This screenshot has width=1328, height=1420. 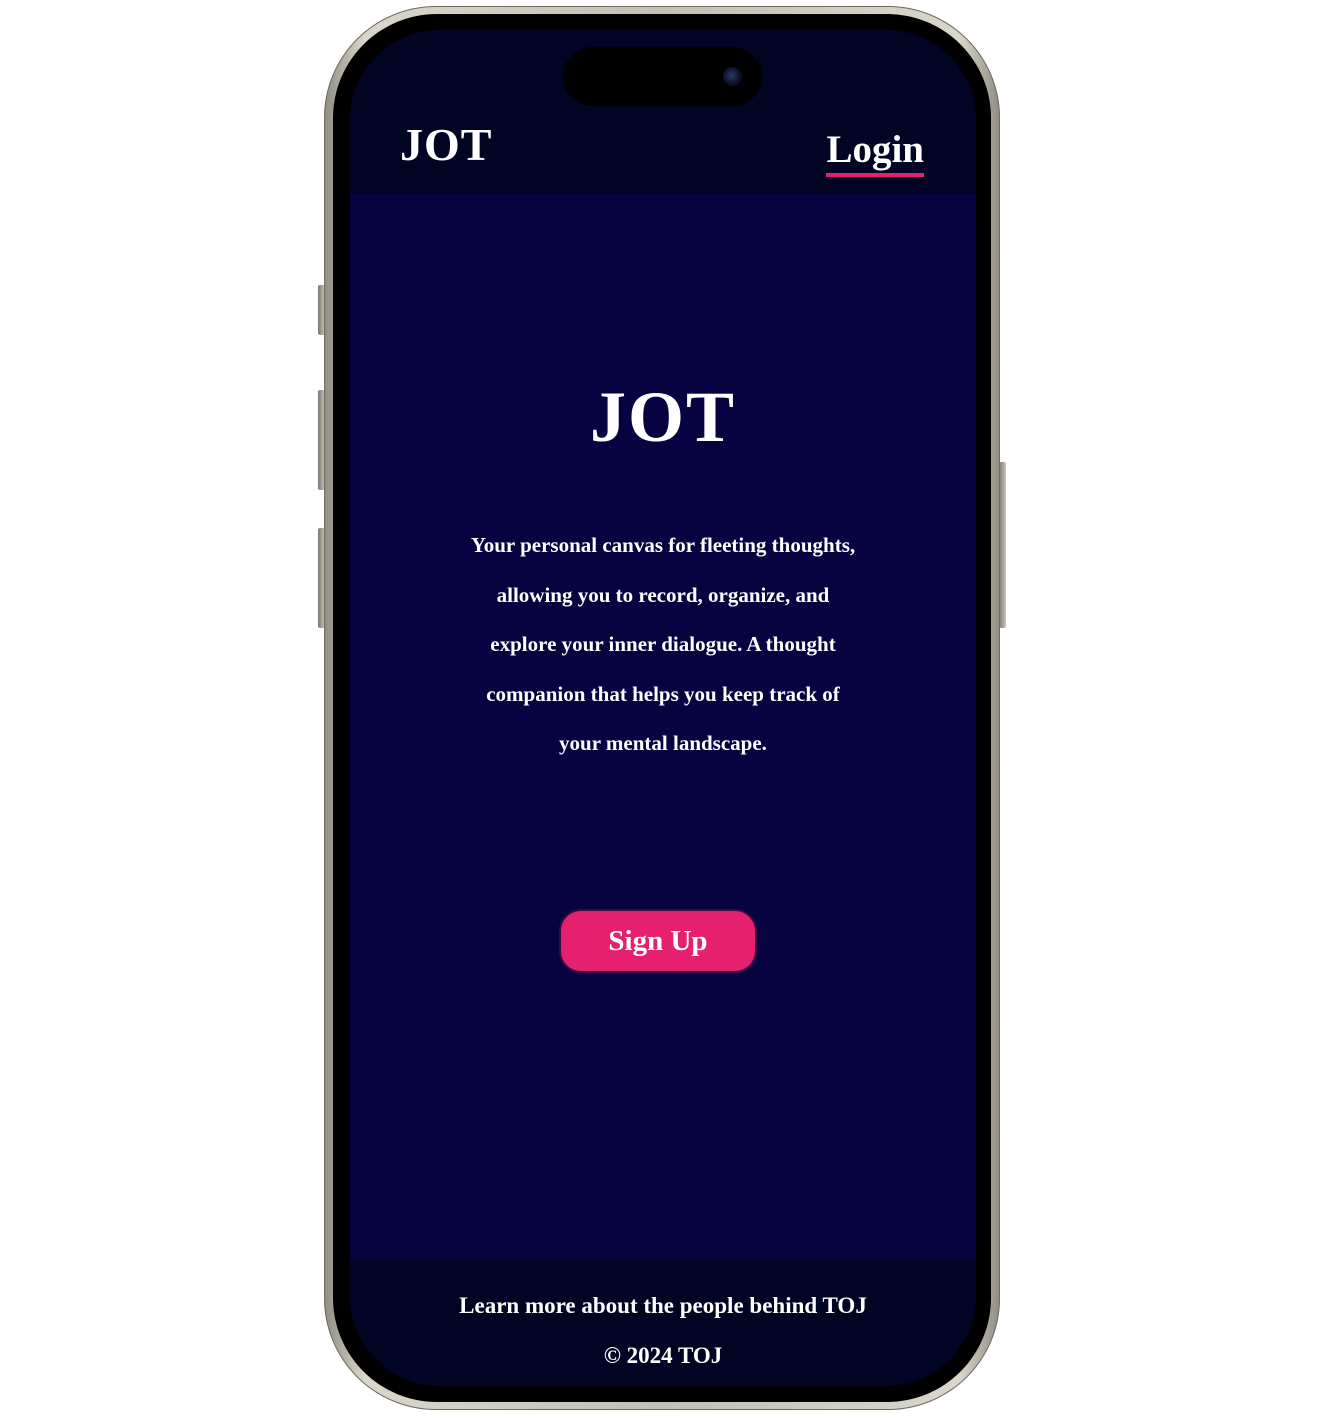 What do you see at coordinates (663, 1355) in the screenshot?
I see `copyright-text: © 2024 TOJ` at bounding box center [663, 1355].